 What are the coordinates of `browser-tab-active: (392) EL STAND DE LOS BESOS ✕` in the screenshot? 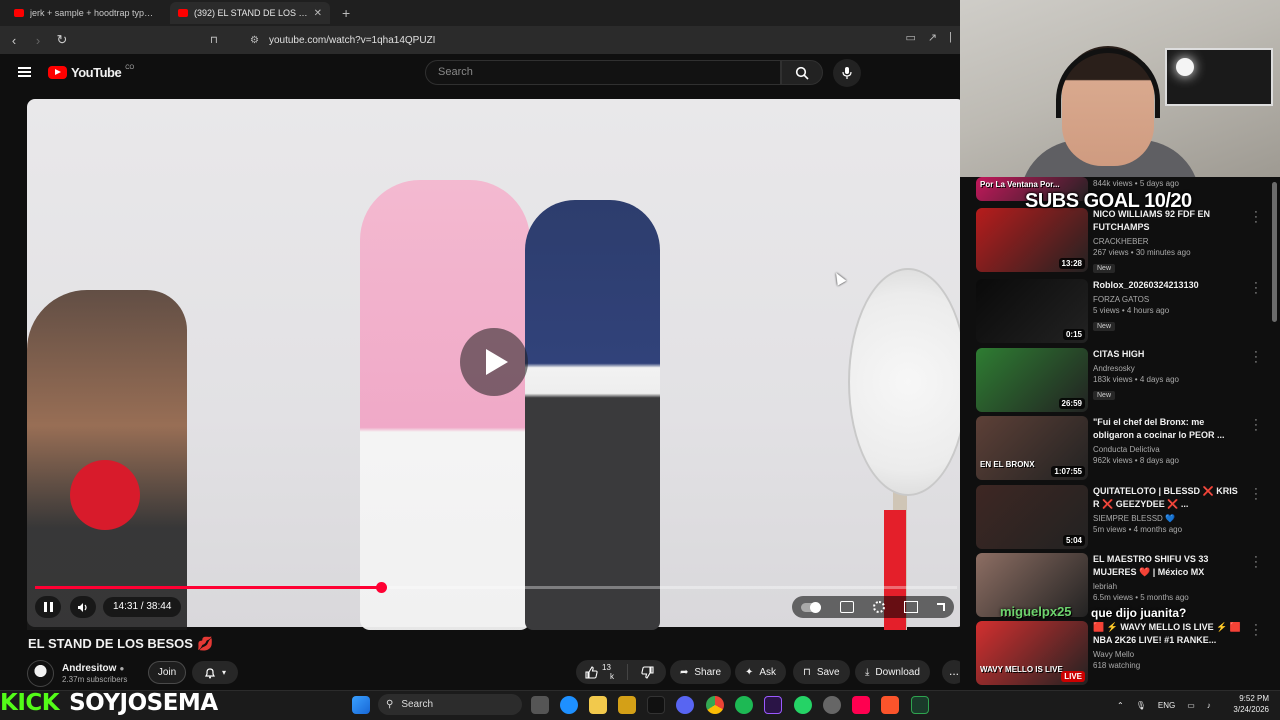 It's located at (250, 13).